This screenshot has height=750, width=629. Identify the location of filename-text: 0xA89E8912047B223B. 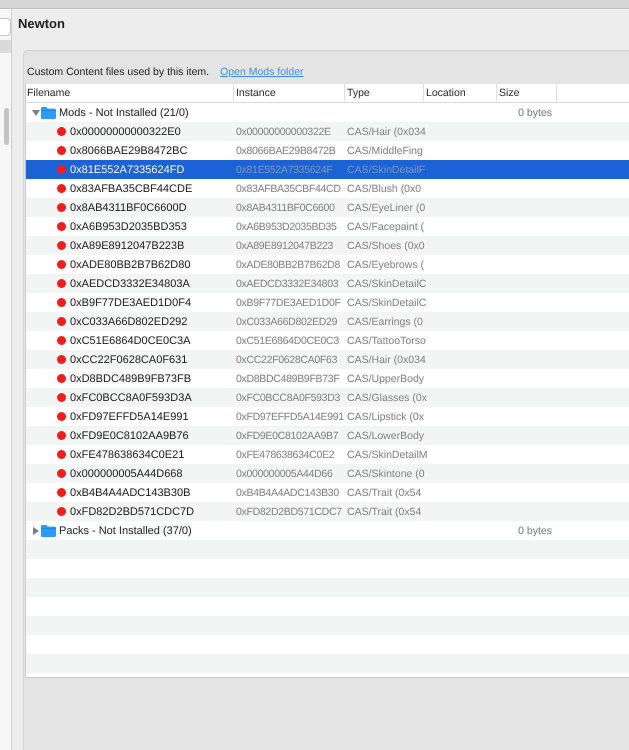
(127, 246).